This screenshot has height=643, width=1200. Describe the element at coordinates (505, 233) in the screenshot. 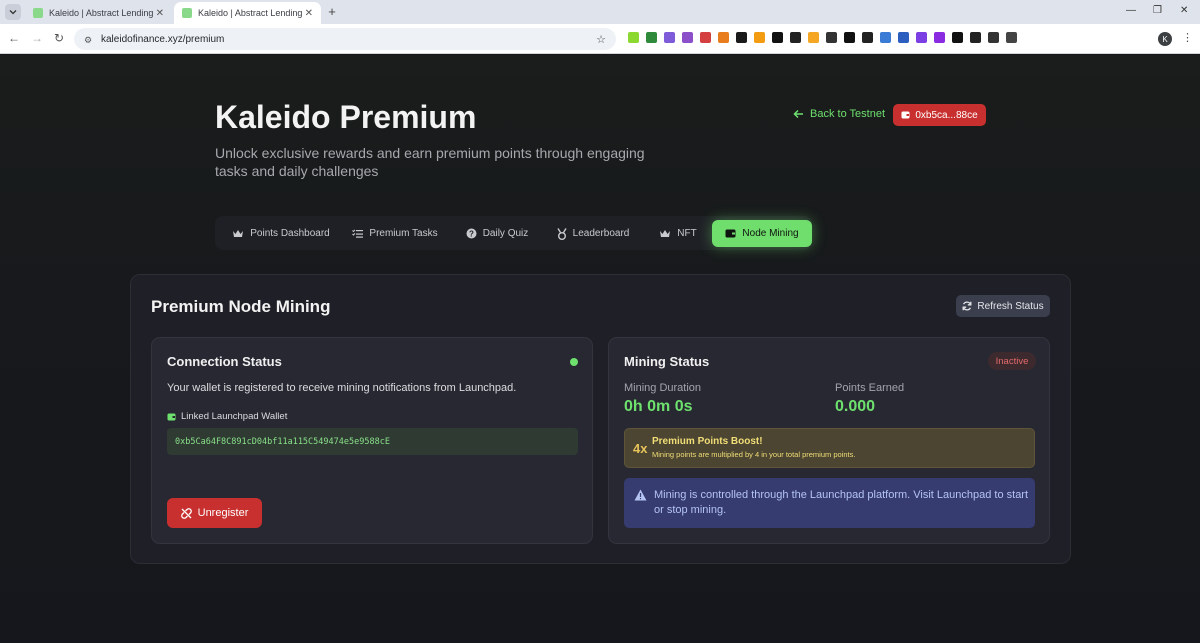

I see `tab-label: Daily Quiz` at that location.